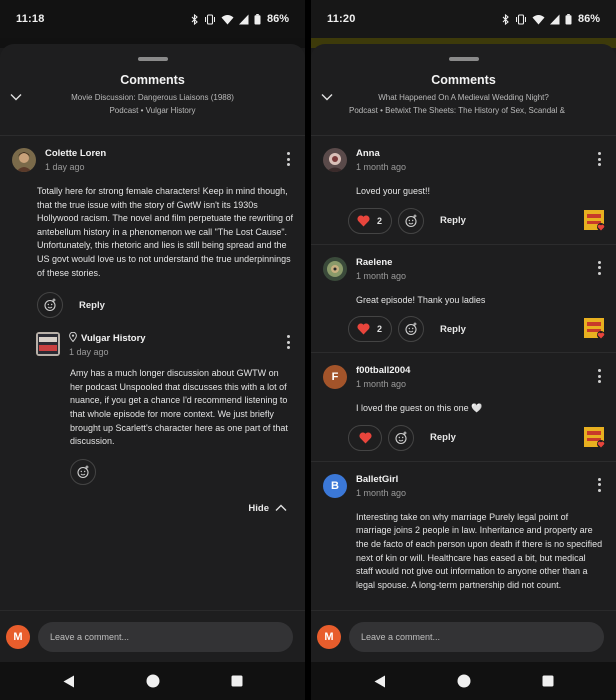 The height and width of the screenshot is (700, 616). I want to click on status-time: 11:20, so click(341, 19).